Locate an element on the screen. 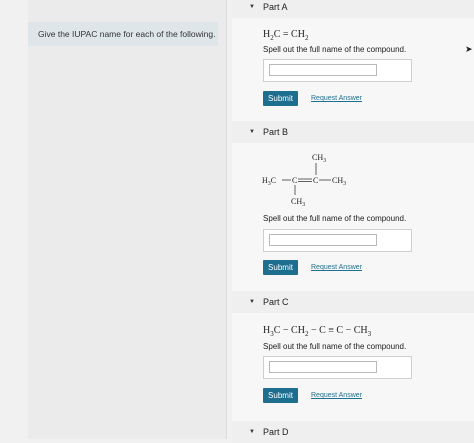 This screenshot has height=443, width=474. part-c-label: Part C is located at coordinates (276, 302).